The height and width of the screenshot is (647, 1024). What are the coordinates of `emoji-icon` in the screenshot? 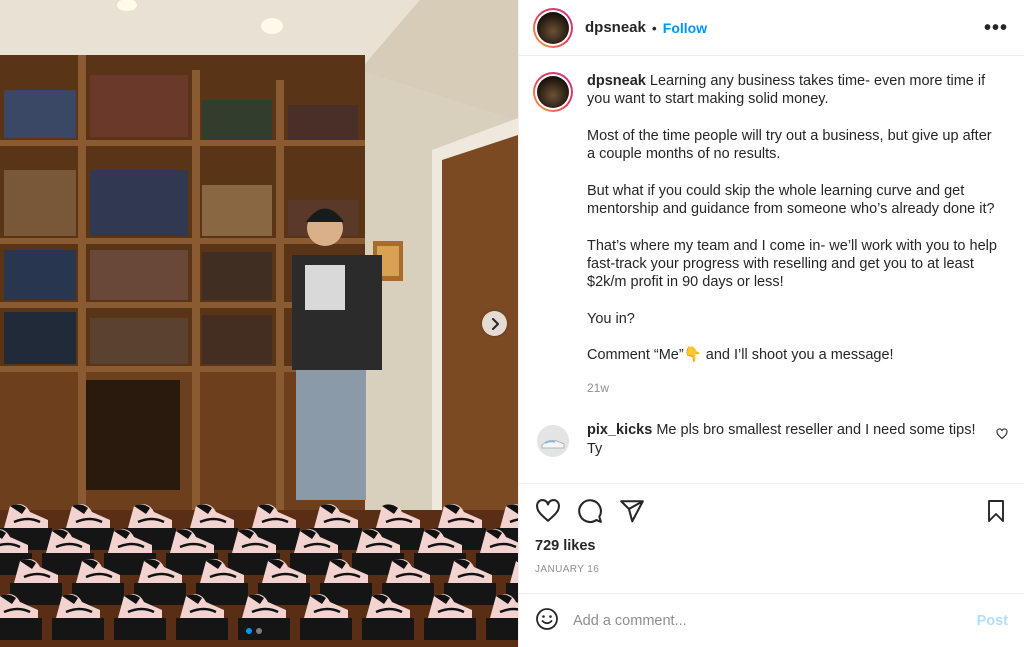 It's located at (547, 620).